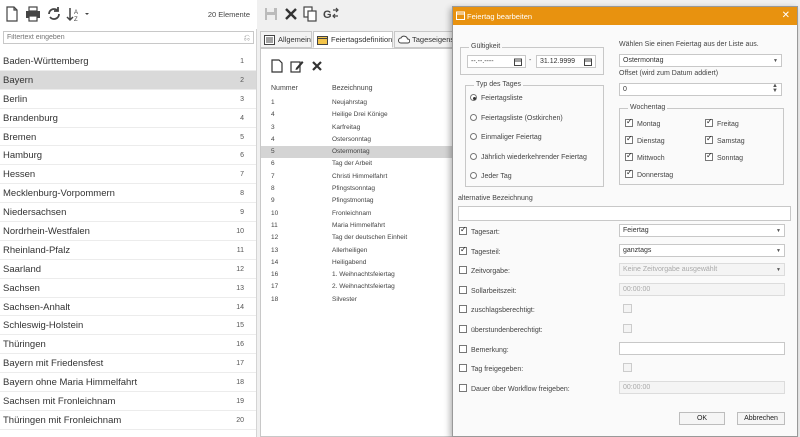 This screenshot has width=800, height=437. I want to click on list-item: Berlin 3, so click(128, 99).